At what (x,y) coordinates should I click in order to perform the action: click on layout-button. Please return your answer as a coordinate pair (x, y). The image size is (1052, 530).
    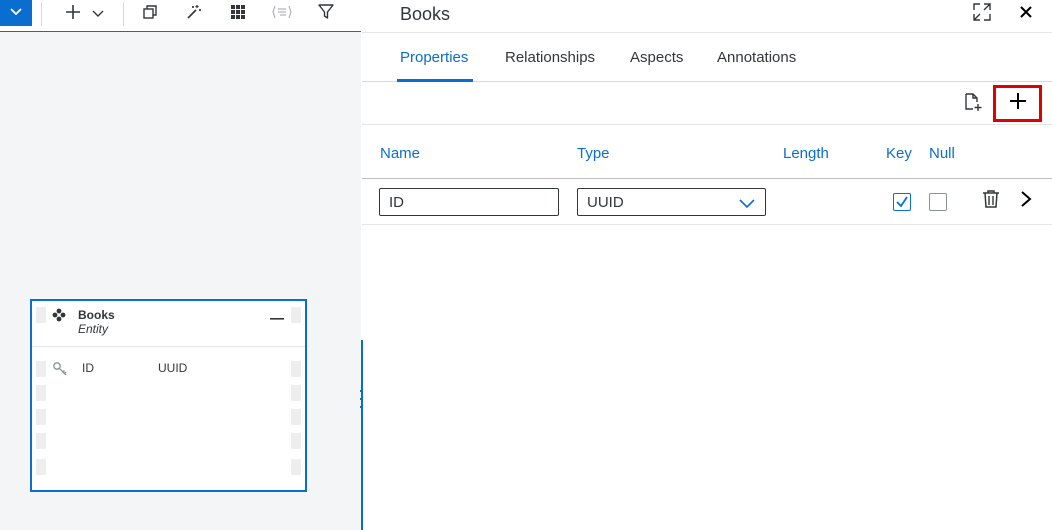
    Looking at the image, I should click on (282, 14).